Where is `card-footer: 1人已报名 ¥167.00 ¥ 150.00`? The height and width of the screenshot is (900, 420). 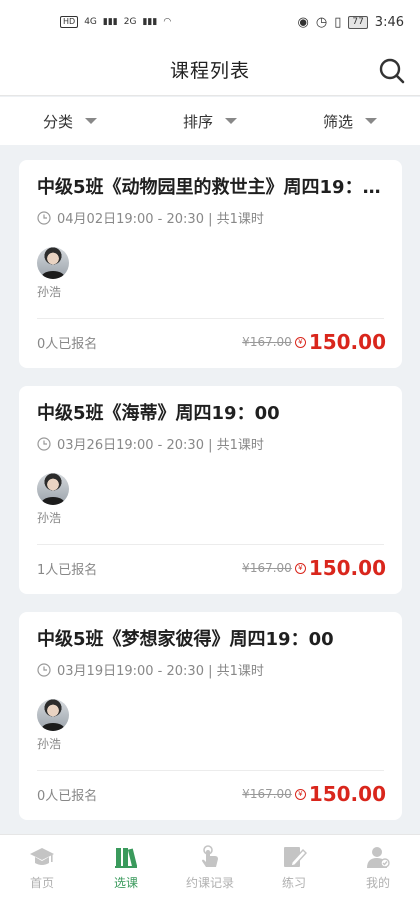 card-footer: 1人已报名 ¥167.00 ¥ 150.00 is located at coordinates (211, 568).